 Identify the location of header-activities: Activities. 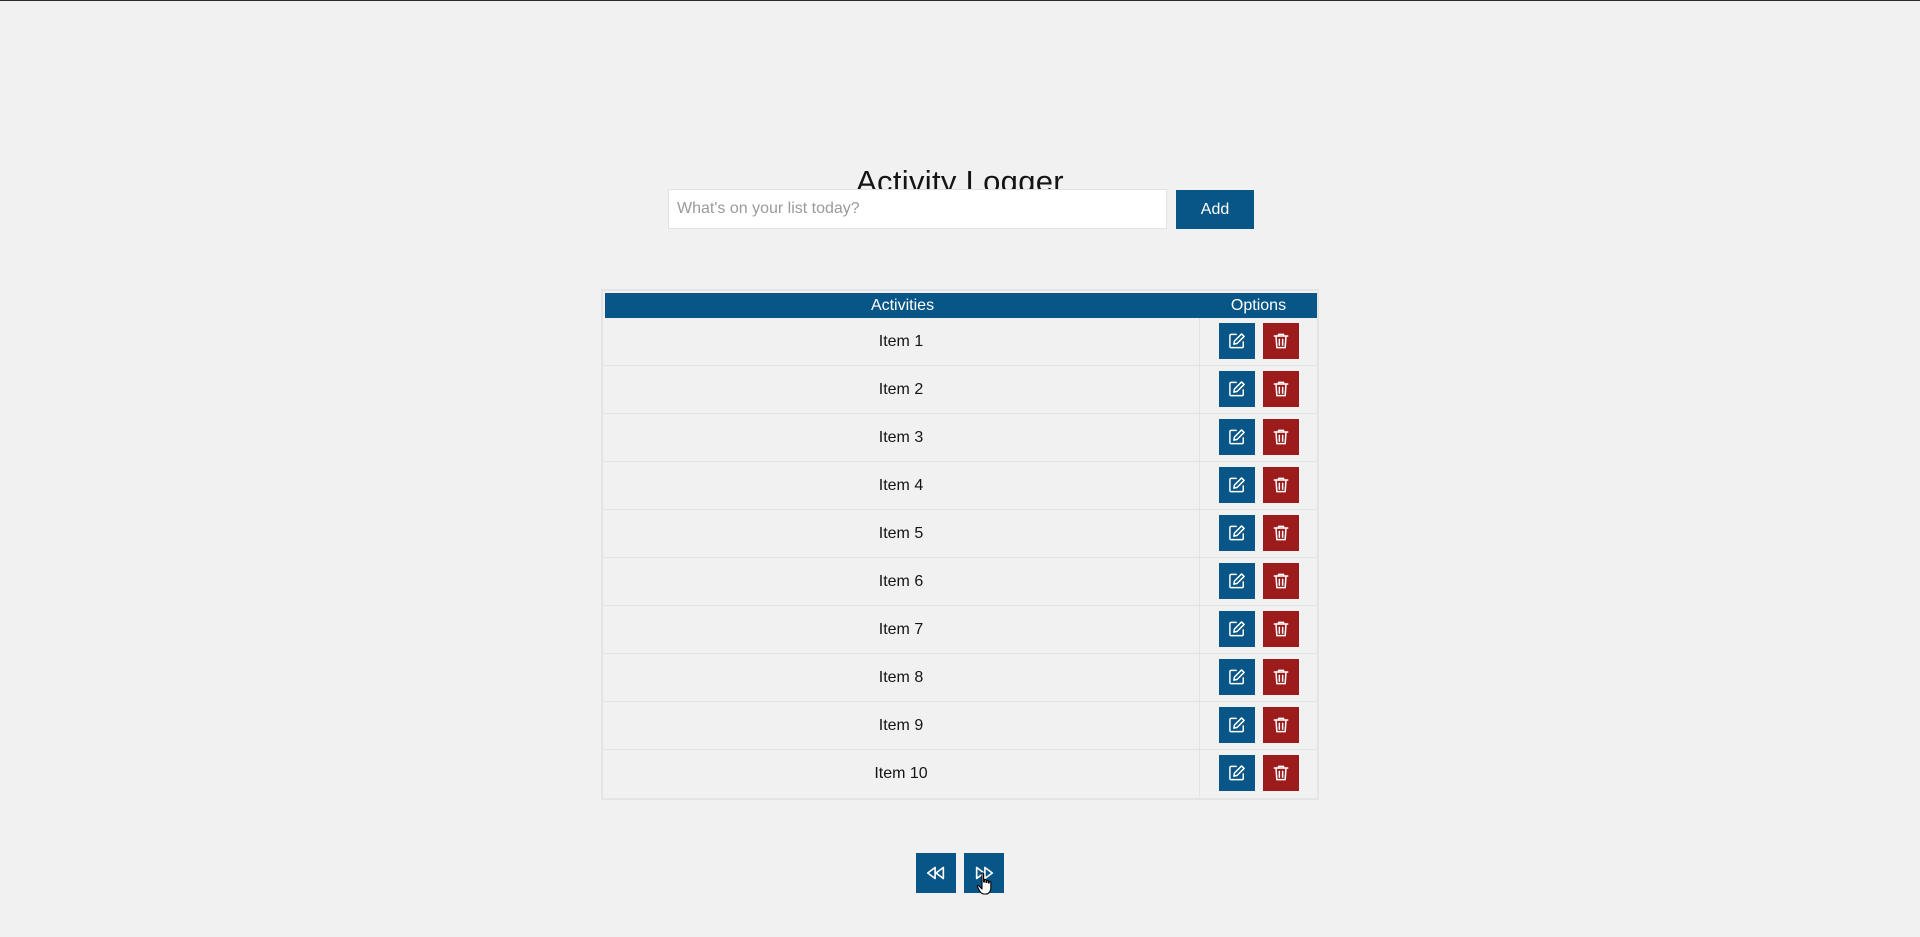
(902, 305).